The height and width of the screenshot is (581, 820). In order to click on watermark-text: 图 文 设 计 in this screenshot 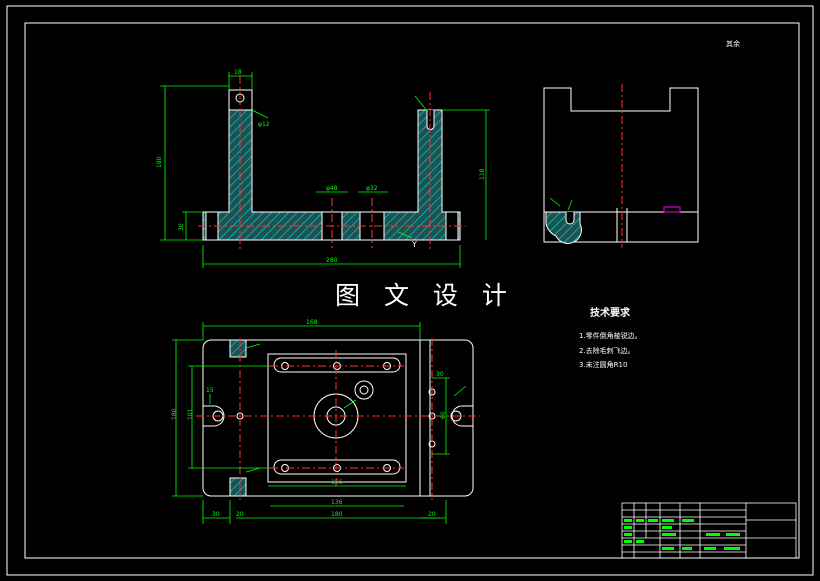, I will do `click(425, 295)`.